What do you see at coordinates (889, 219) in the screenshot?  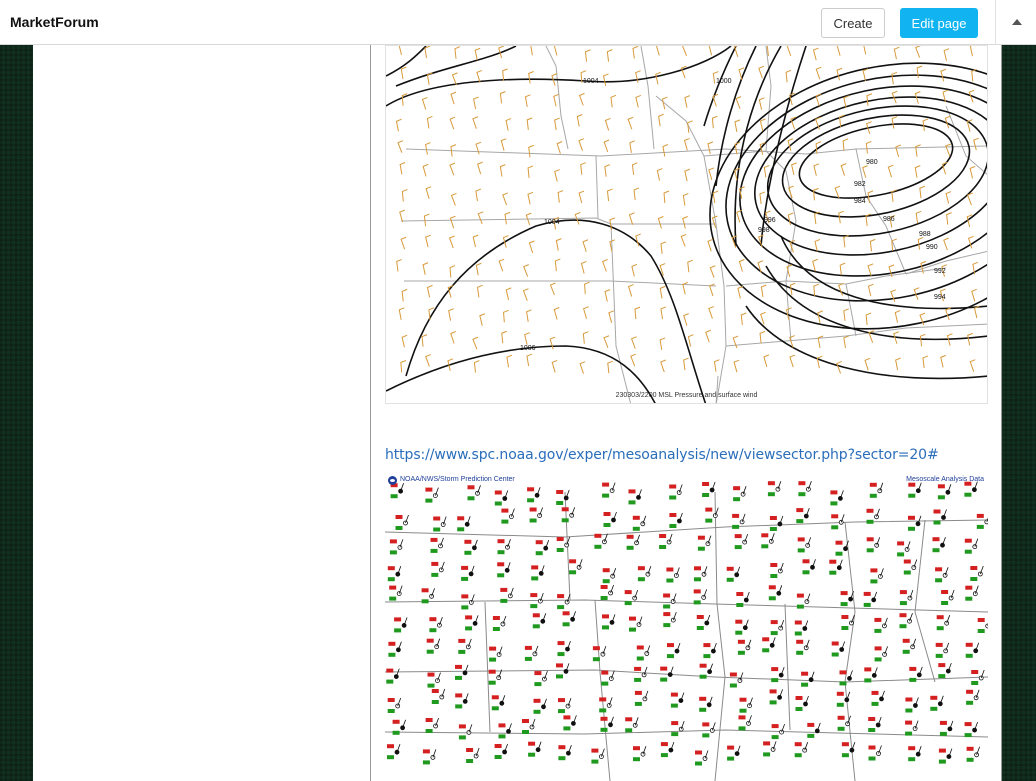 I see `isobar-label: 986` at bounding box center [889, 219].